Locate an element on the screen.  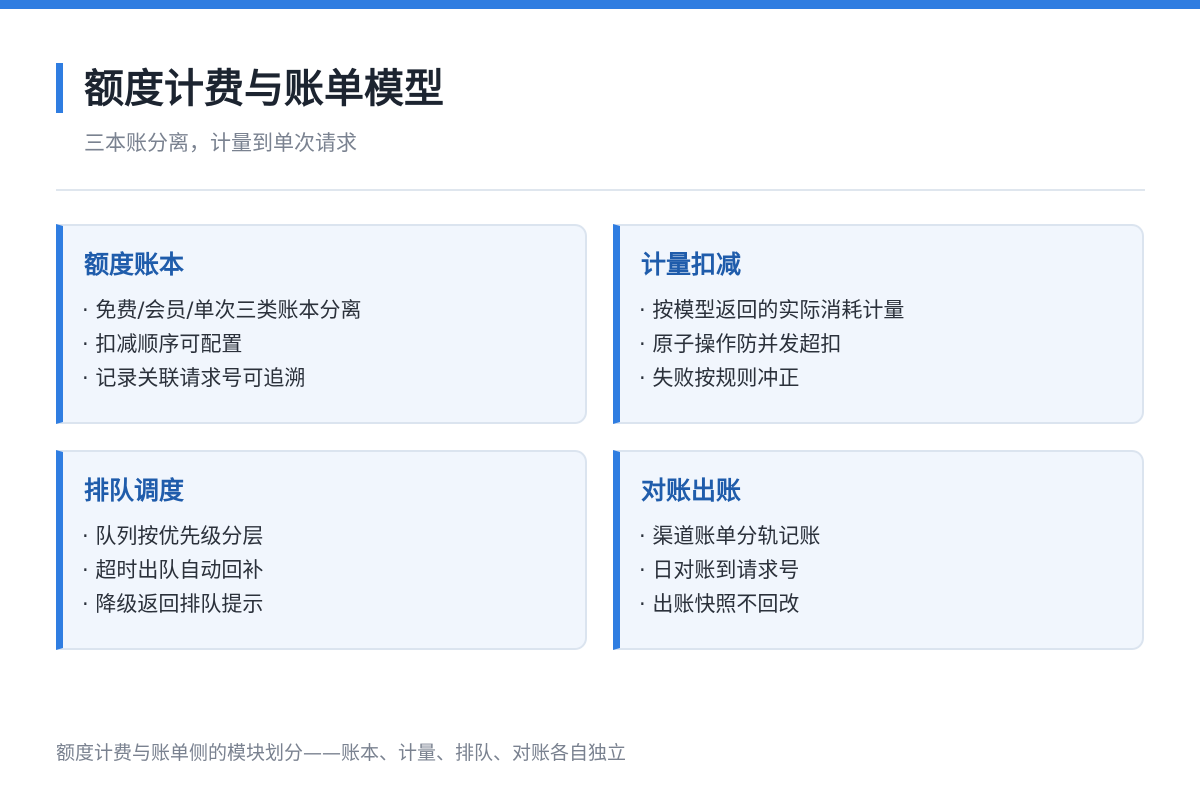
list-item: · 队列按优先级分层 is located at coordinates (173, 536).